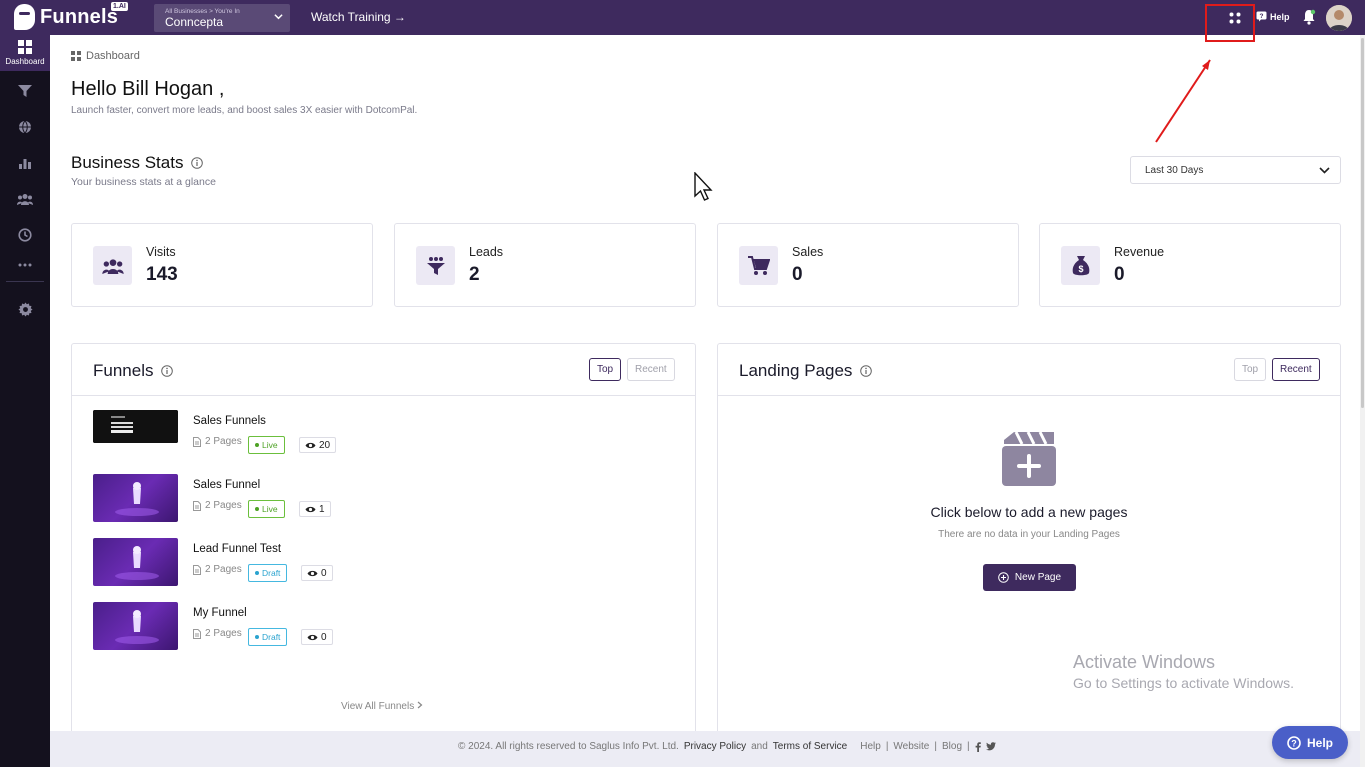 The height and width of the screenshot is (767, 1365). What do you see at coordinates (1362, 223) in the screenshot?
I see `scrollbar-thumb` at bounding box center [1362, 223].